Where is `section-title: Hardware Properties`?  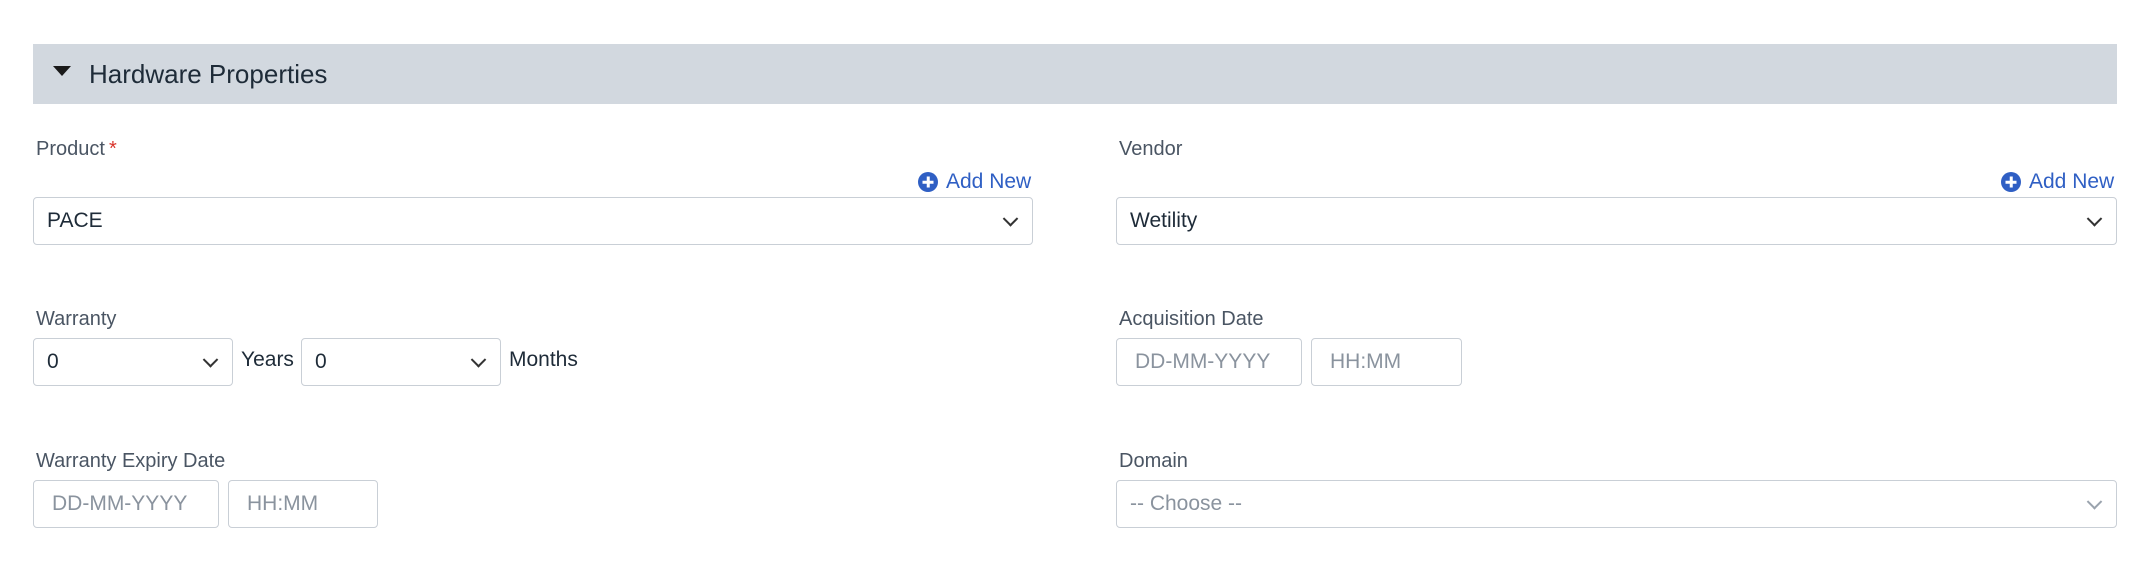 section-title: Hardware Properties is located at coordinates (208, 73).